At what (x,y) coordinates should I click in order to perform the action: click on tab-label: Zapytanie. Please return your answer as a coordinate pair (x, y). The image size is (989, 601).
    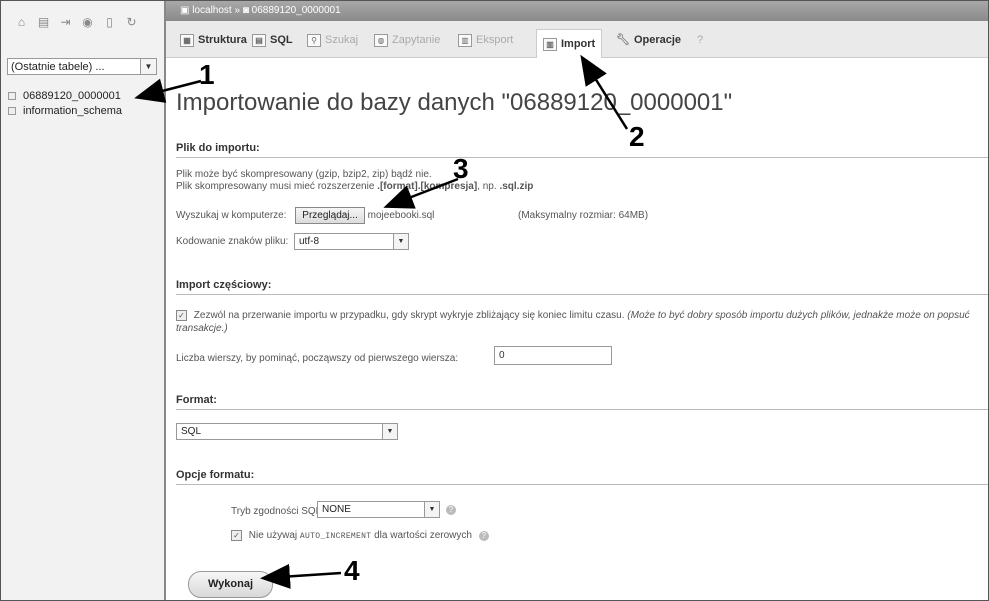
    Looking at the image, I should click on (416, 40).